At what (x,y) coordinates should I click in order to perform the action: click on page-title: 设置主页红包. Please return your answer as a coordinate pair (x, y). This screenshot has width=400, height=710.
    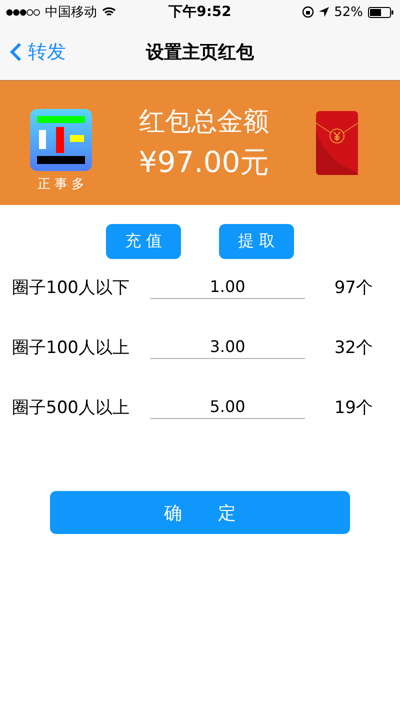
    Looking at the image, I should click on (200, 52).